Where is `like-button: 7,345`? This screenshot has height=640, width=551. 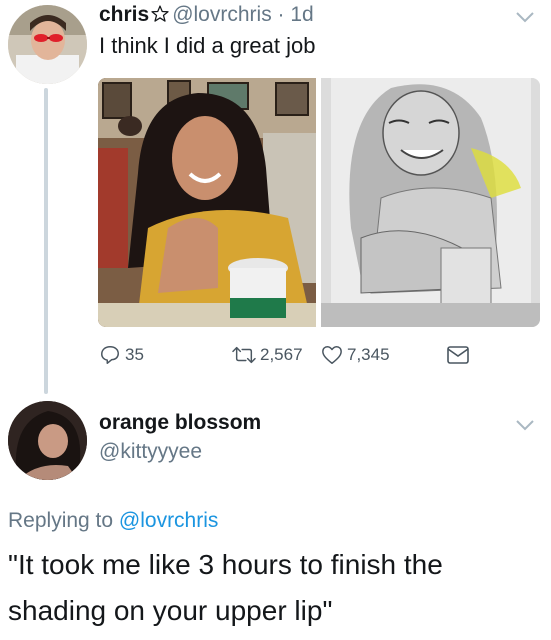 like-button: 7,345 is located at coordinates (355, 355).